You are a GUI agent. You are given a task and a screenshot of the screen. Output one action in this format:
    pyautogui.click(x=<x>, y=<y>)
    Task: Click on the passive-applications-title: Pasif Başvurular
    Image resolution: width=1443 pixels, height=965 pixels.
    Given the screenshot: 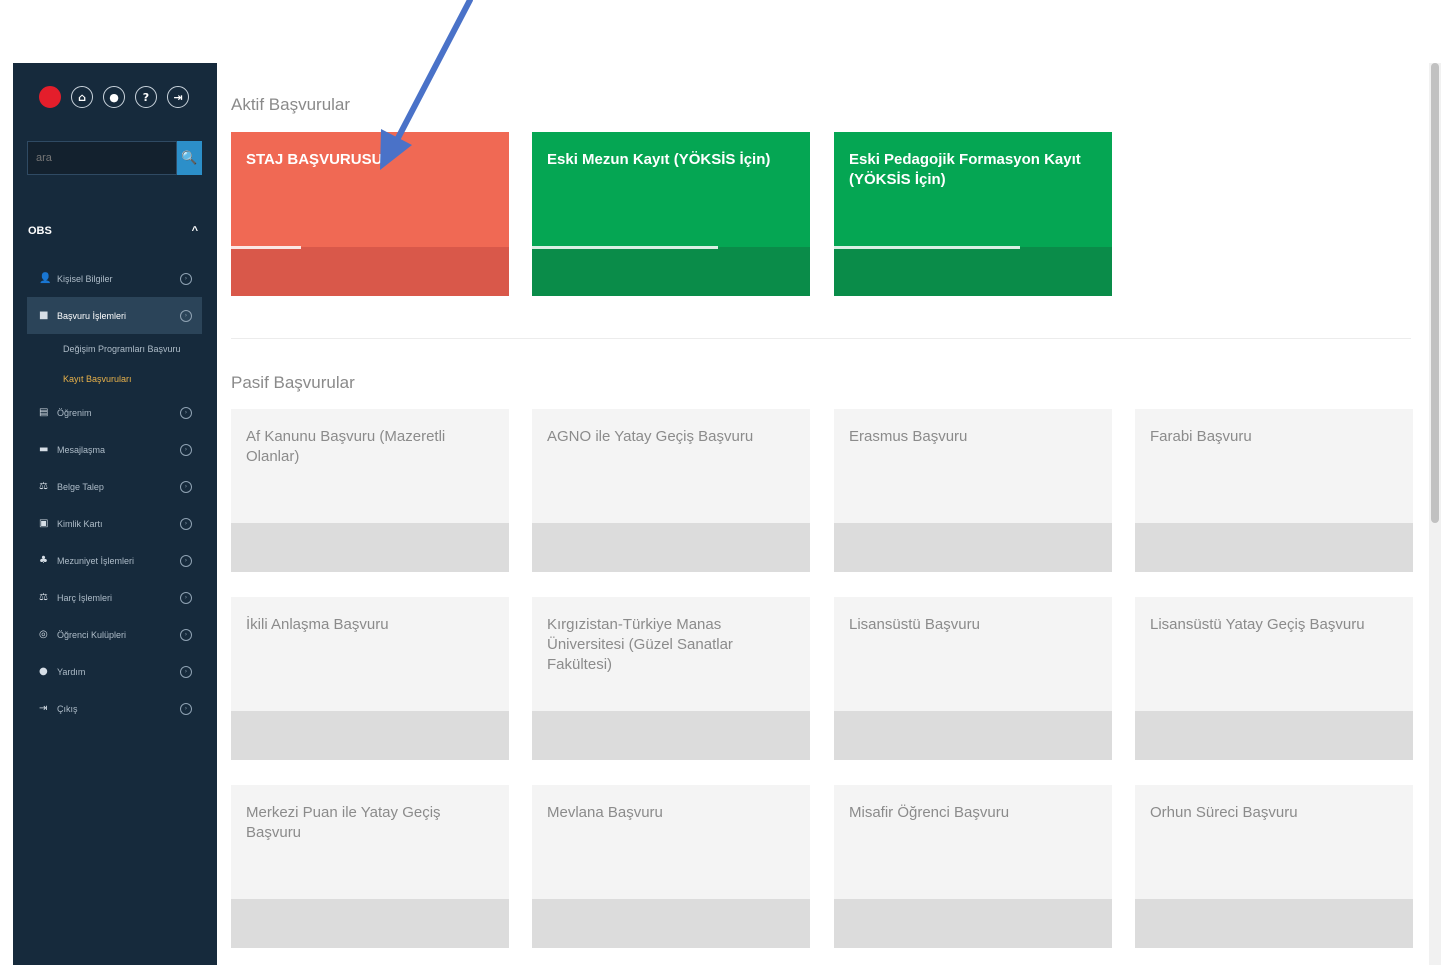 What is the action you would take?
    pyautogui.click(x=293, y=382)
    